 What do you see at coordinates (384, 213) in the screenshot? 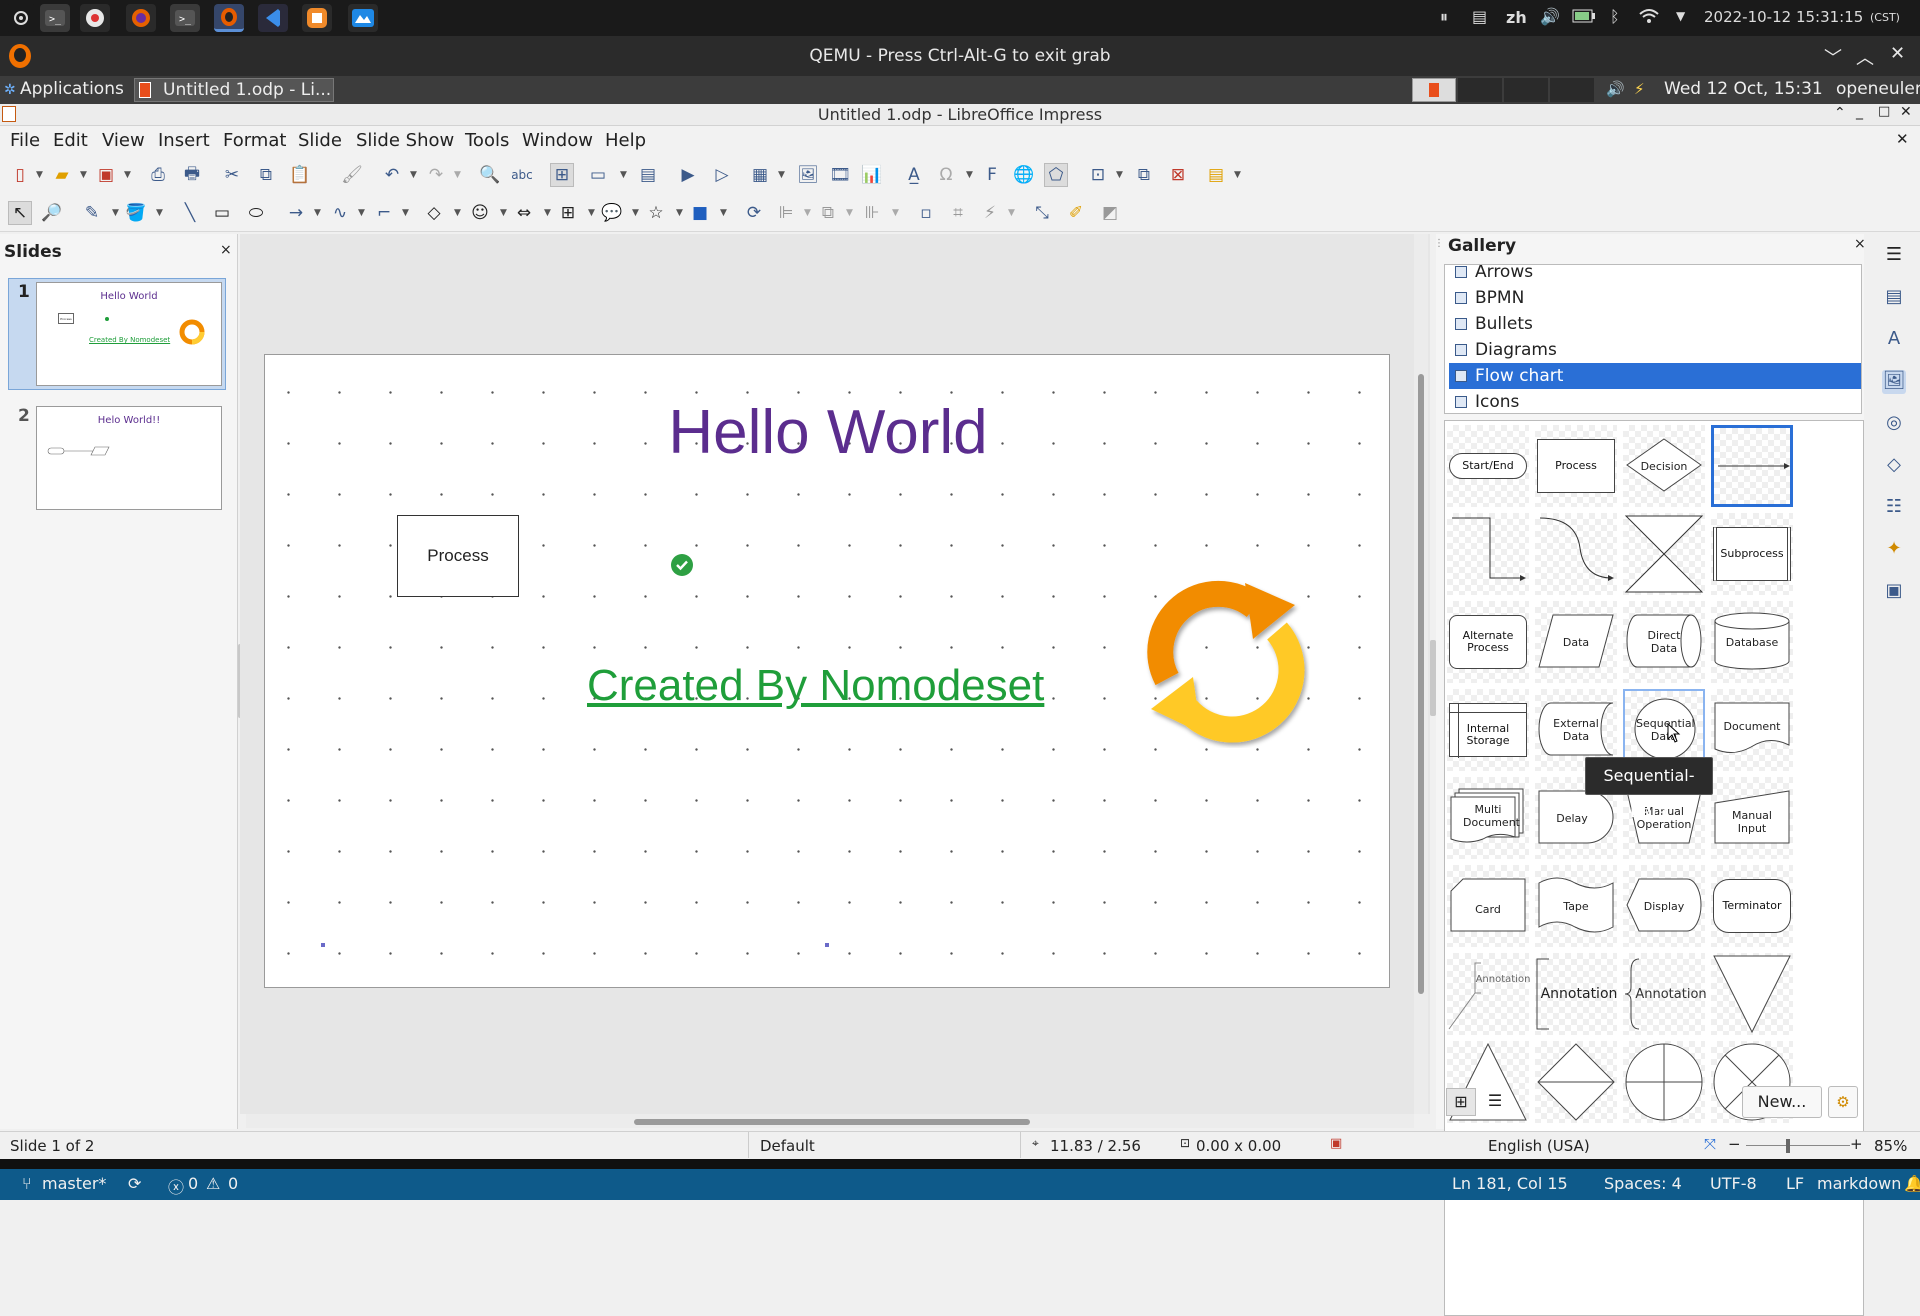
I see `connector-icon: ⌐` at bounding box center [384, 213].